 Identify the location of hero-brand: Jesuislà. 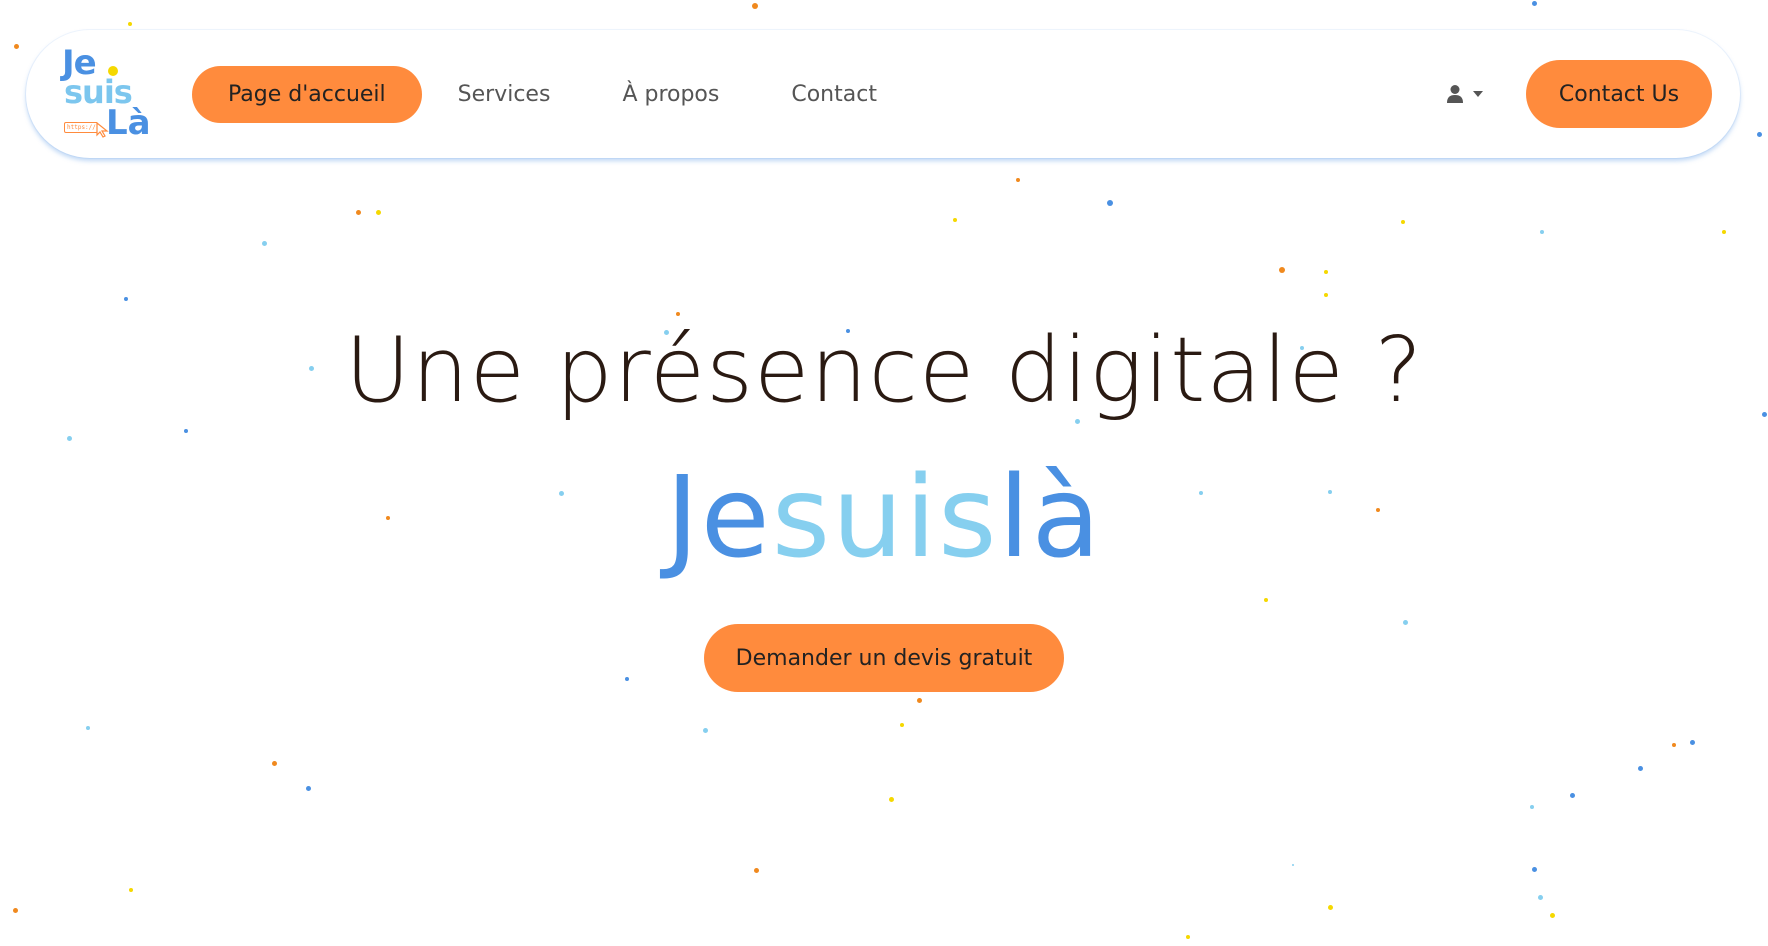
(884, 518).